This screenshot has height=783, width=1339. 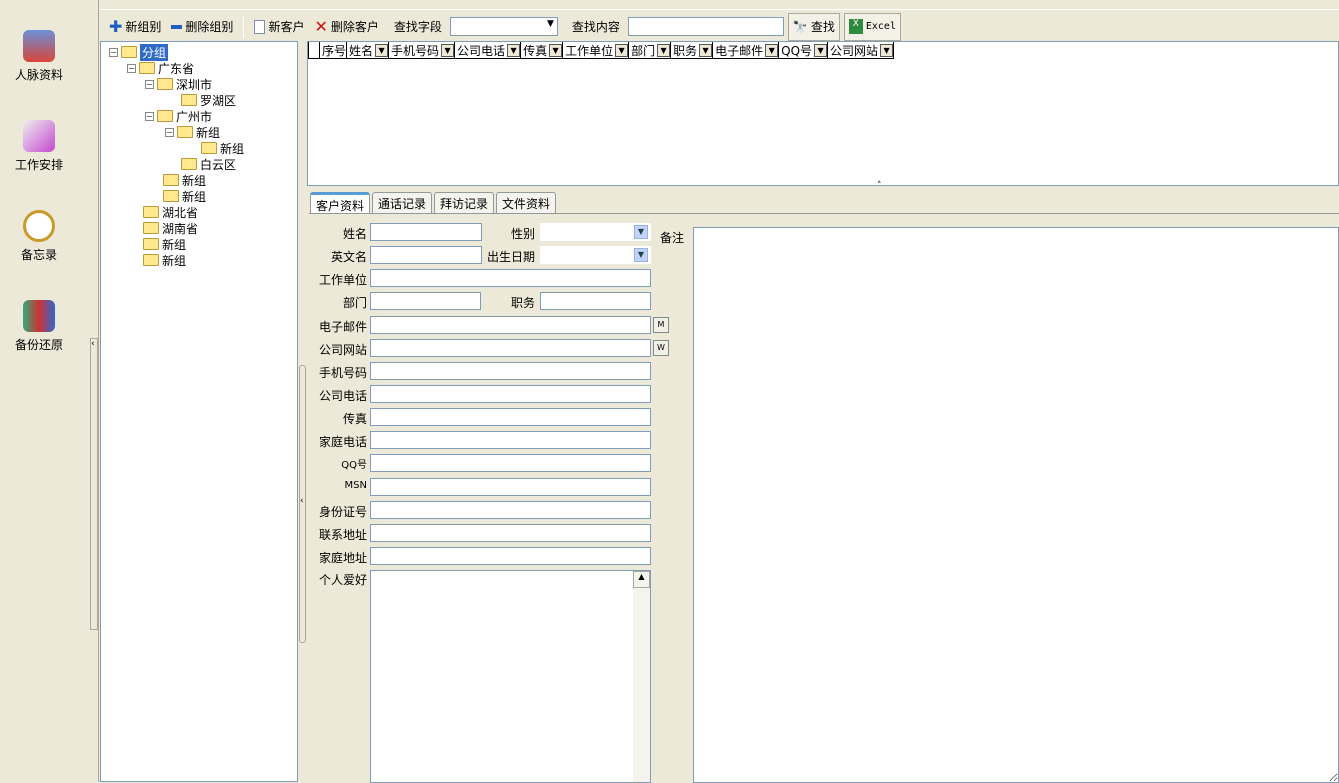 What do you see at coordinates (692, 50) in the screenshot?
I see `column-header: 职务 ▼` at bounding box center [692, 50].